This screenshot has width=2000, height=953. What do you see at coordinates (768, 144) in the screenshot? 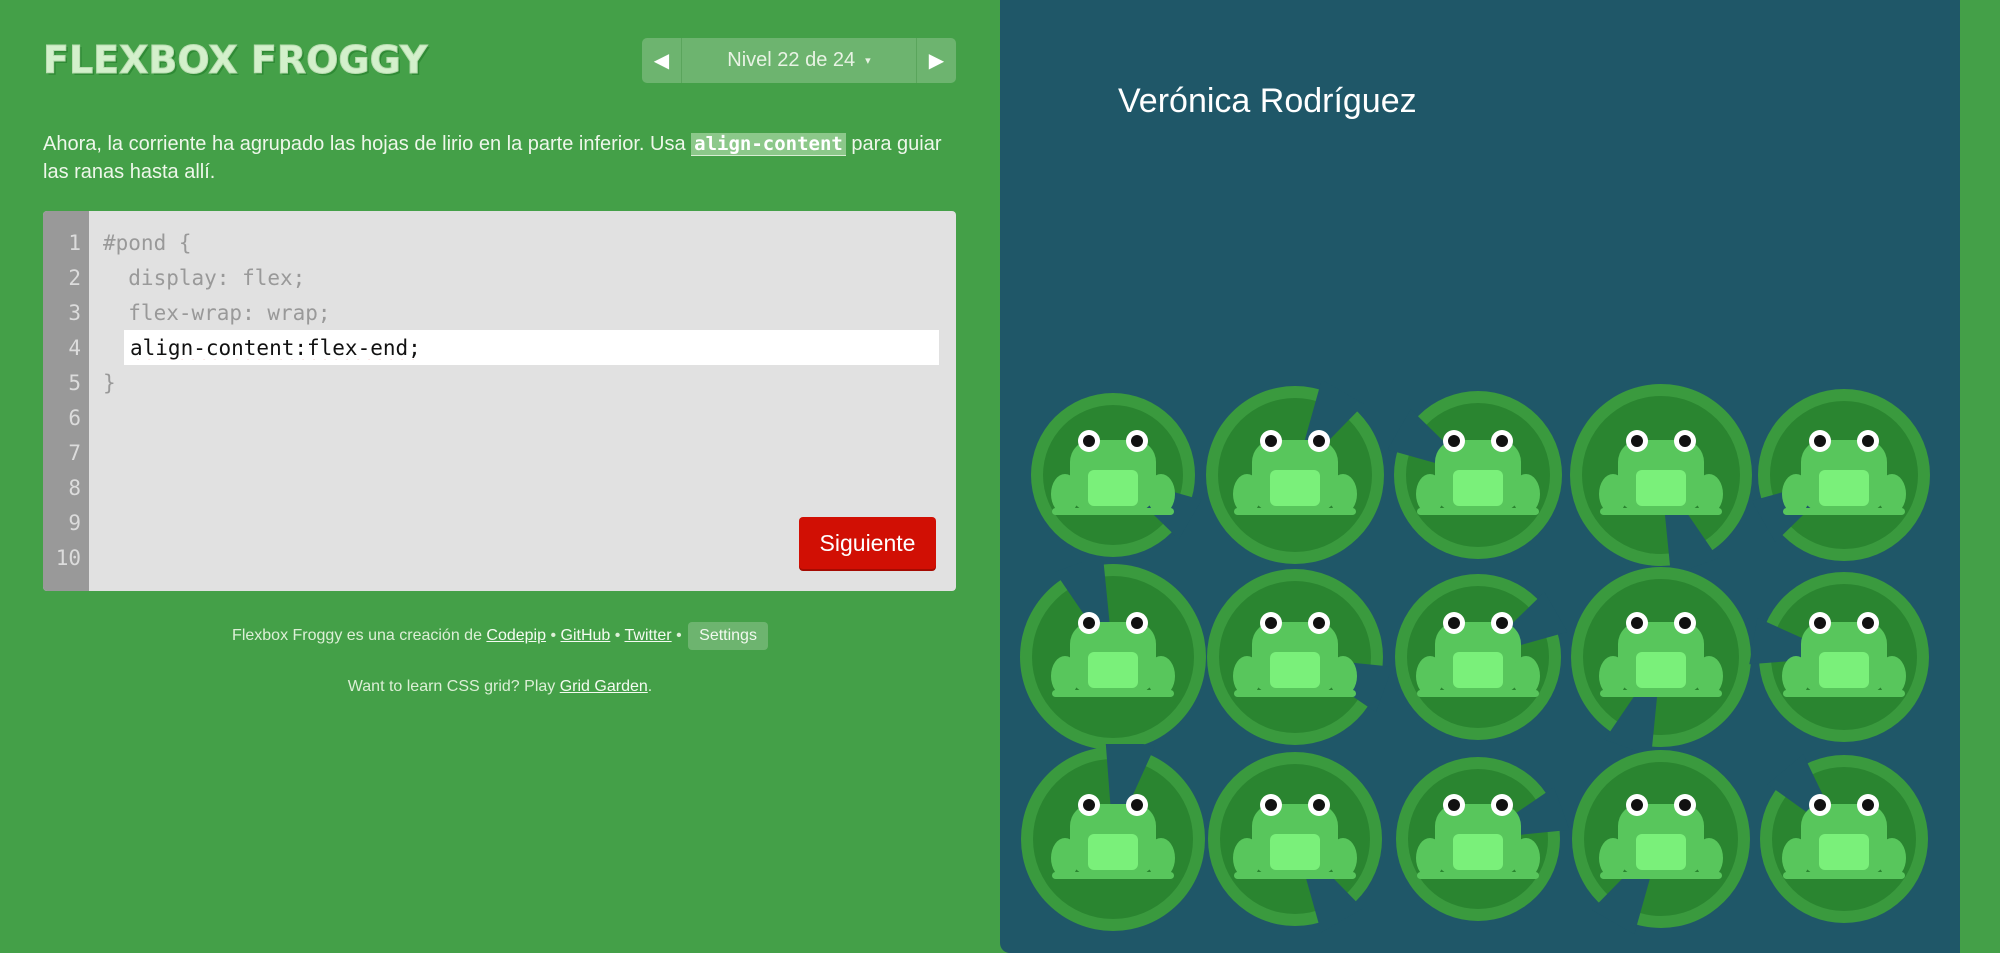
I see `instructions-code: align-content` at bounding box center [768, 144].